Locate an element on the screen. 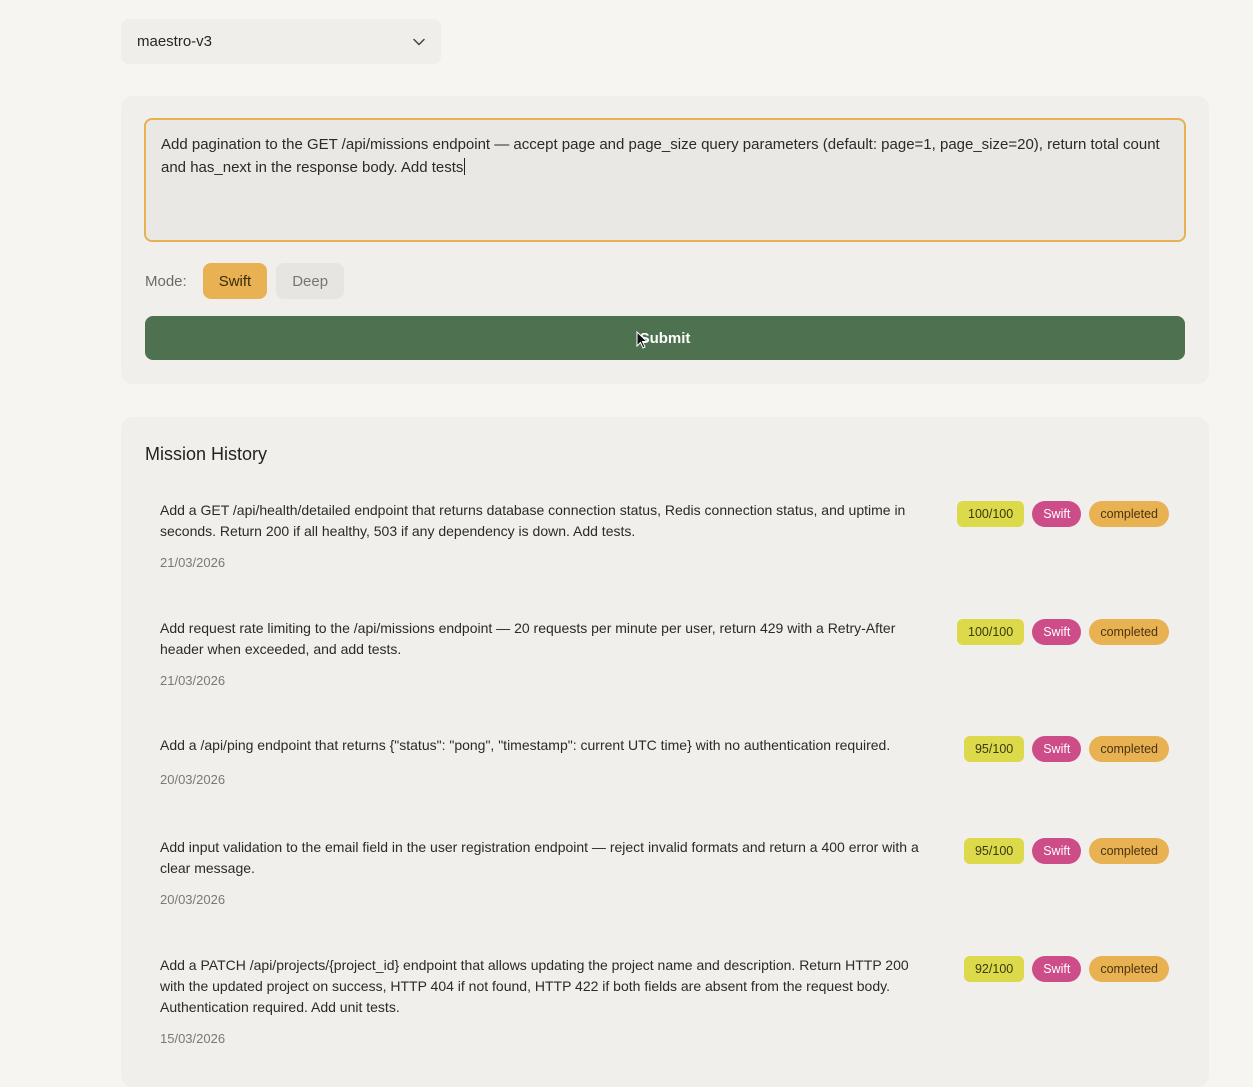 The image size is (1253, 1087). mission-history-title: Mission History is located at coordinates (206, 454).